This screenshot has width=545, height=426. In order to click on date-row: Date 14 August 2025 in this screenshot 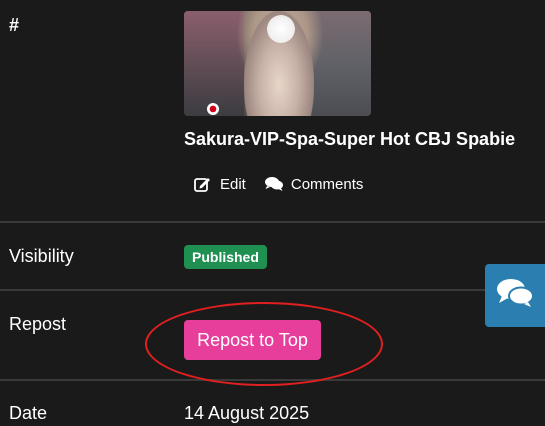, I will do `click(272, 403)`.